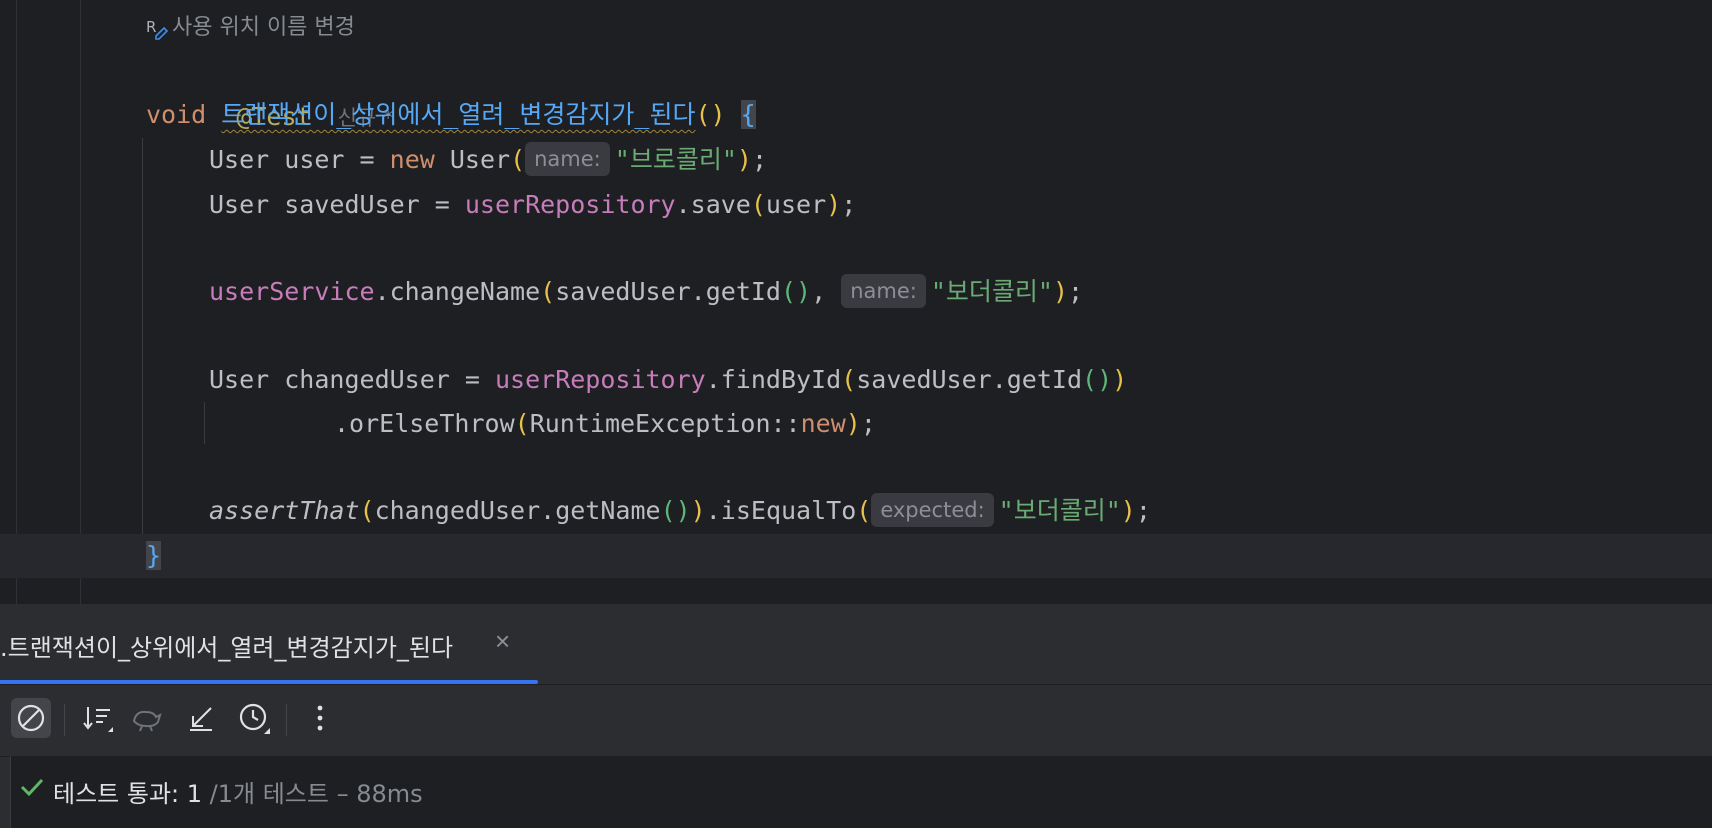 Image resolution: width=1712 pixels, height=828 pixels. Describe the element at coordinates (239, 159) in the screenshot. I see `type-user: User` at that location.